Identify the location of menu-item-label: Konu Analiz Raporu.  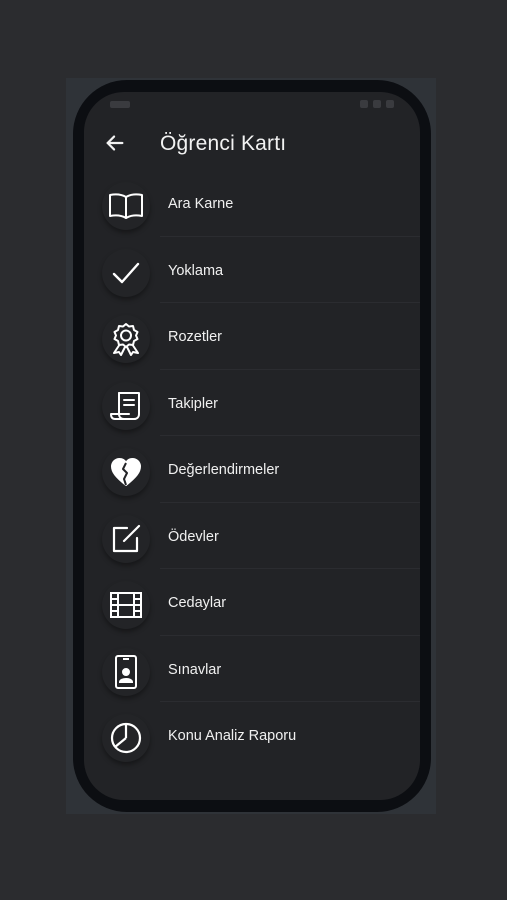
(232, 736).